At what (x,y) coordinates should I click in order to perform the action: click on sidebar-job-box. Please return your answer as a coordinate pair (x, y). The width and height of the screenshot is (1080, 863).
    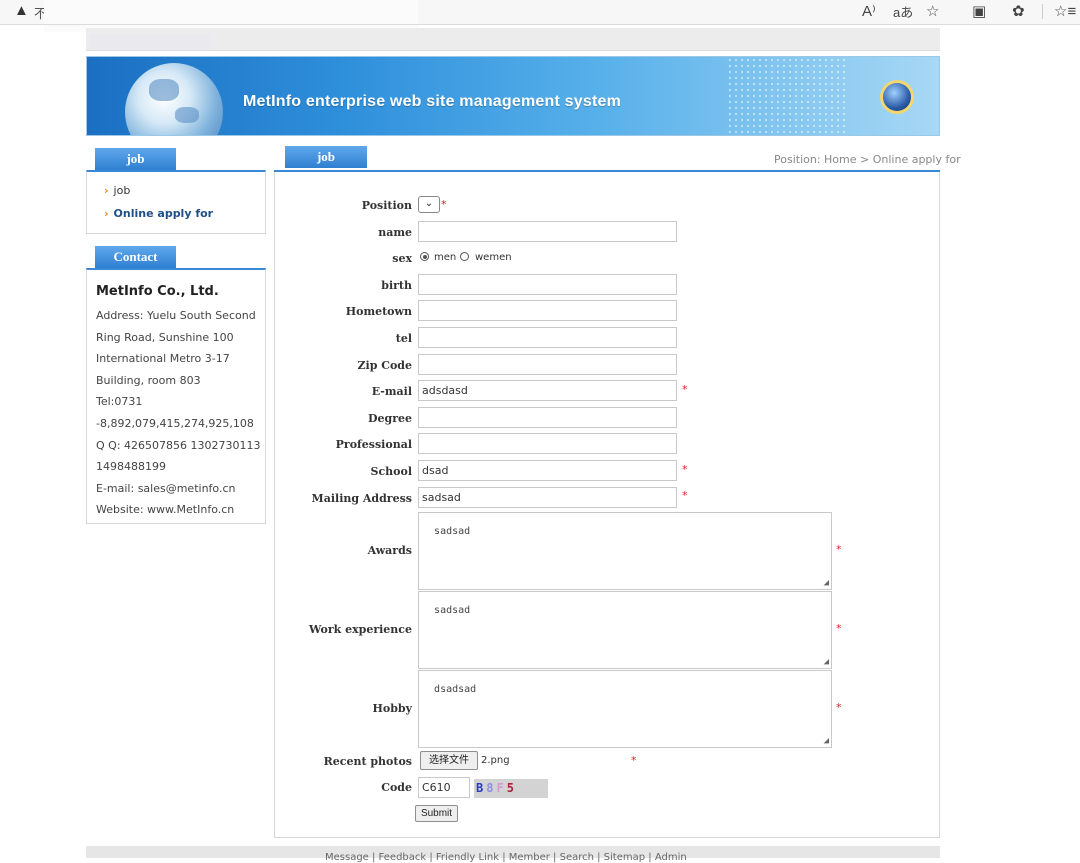
    Looking at the image, I should click on (176, 202).